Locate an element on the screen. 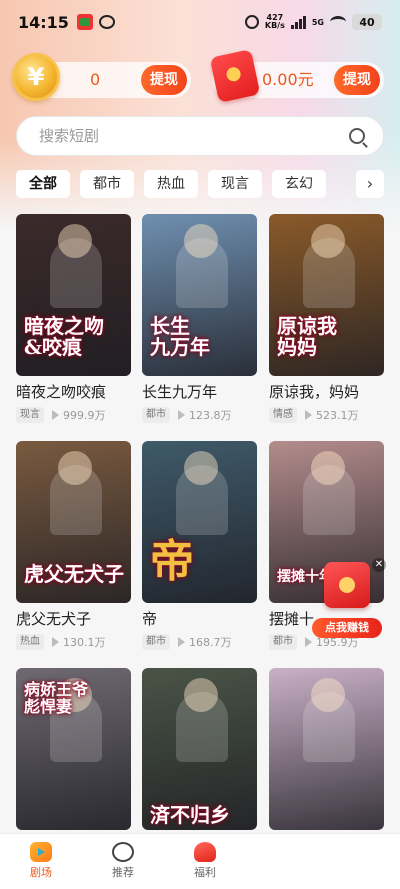 This screenshot has width=400, height=889. earn-money-promo: ✕ 点我赚钱 is located at coordinates (349, 598).